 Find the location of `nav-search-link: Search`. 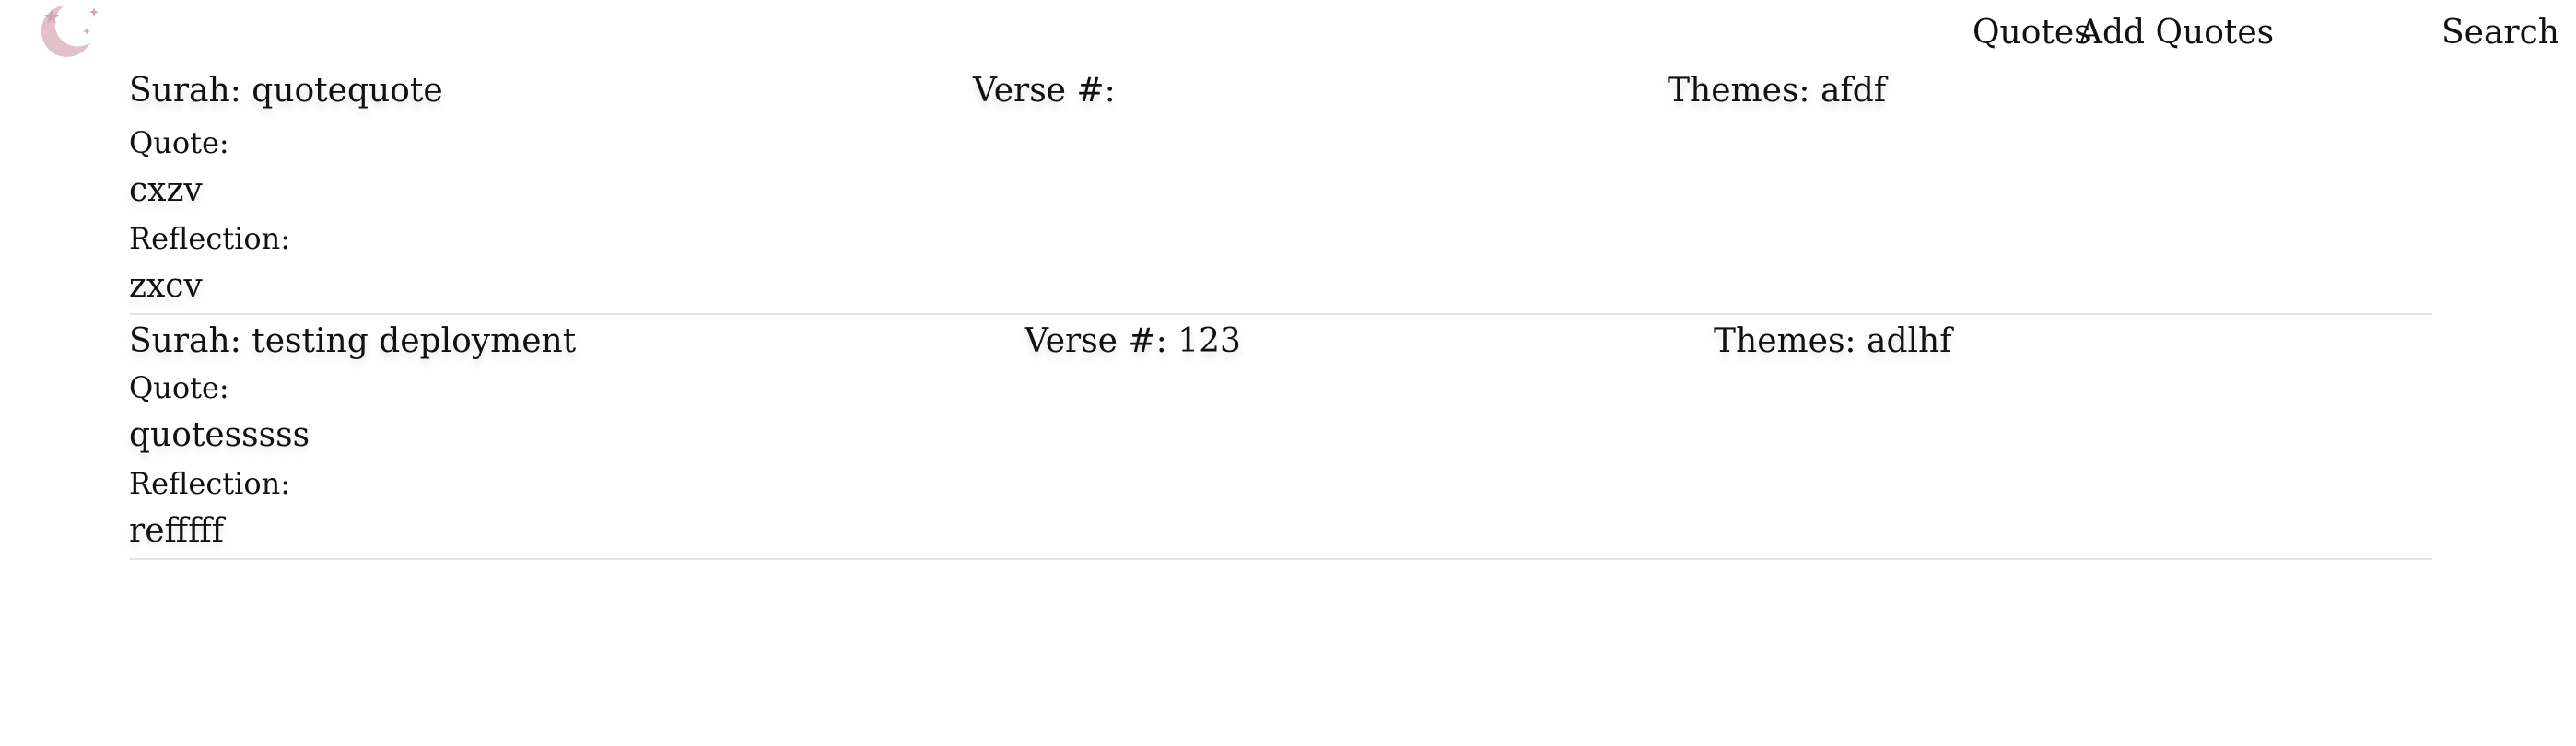

nav-search-link: Search is located at coordinates (2500, 33).